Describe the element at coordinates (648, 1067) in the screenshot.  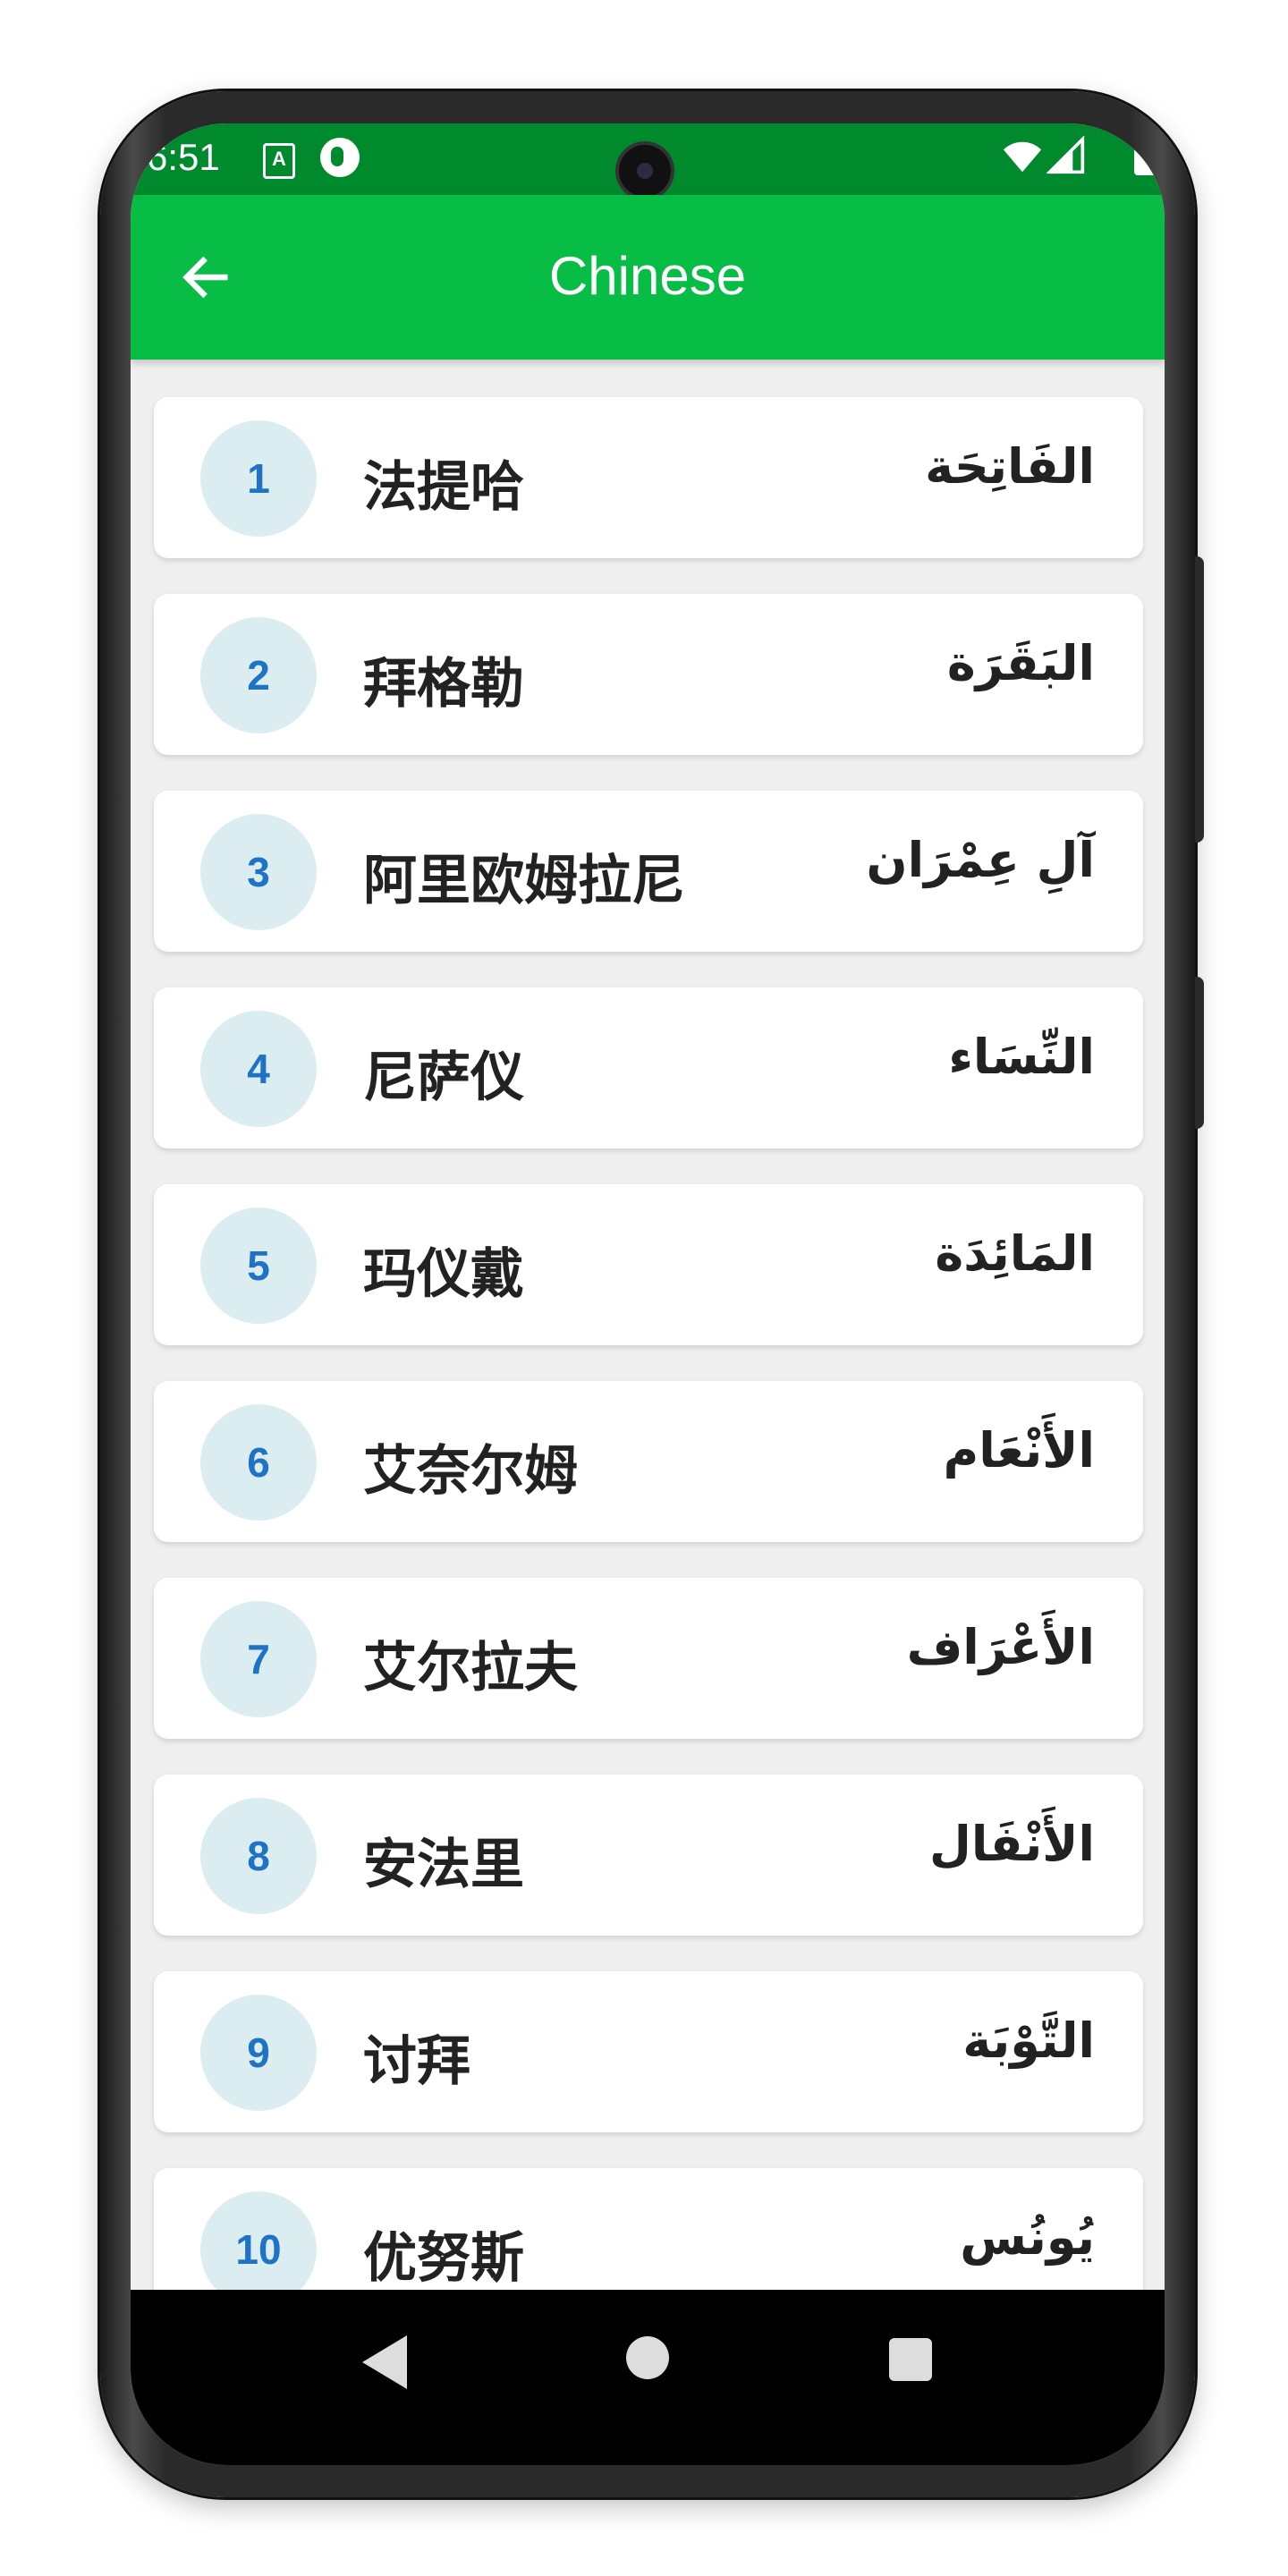
I see `surah-item: 4 尼萨仪 النِّسَاء` at that location.